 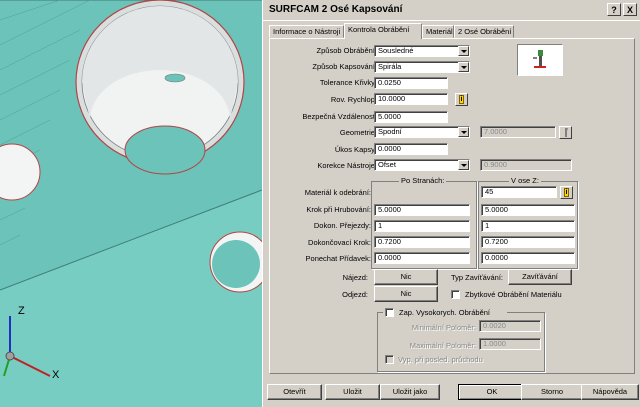 What do you see at coordinates (355, 277) in the screenshot?
I see `entry-label: Nájezd:` at bounding box center [355, 277].